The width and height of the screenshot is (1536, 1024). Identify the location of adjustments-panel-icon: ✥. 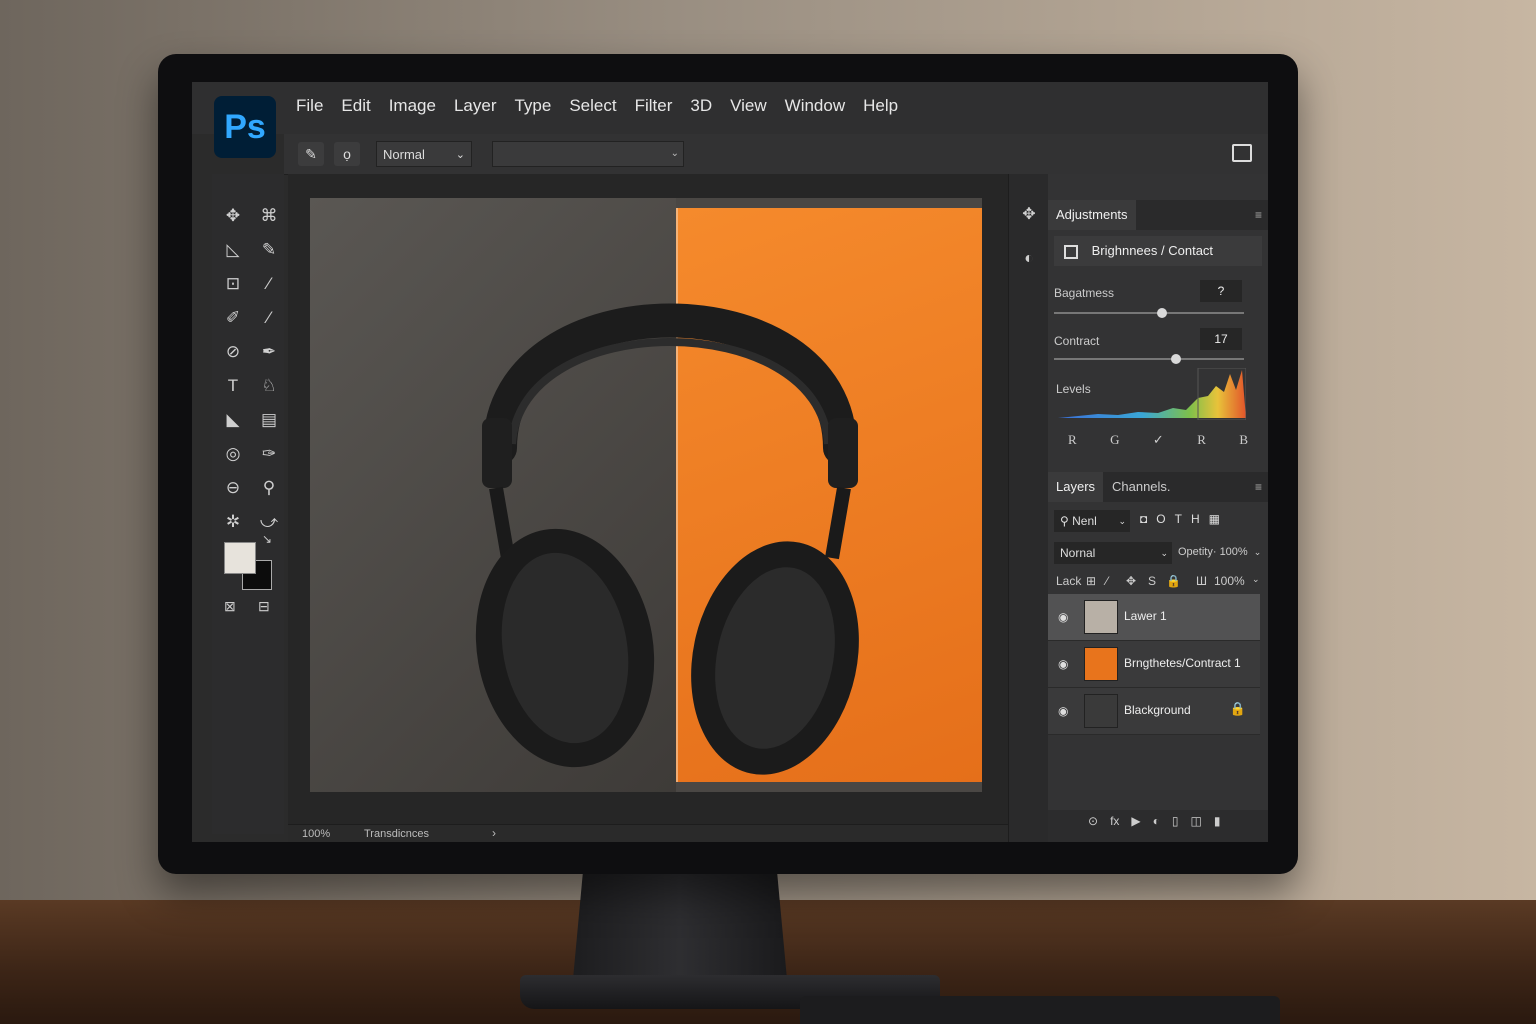
(1029, 214).